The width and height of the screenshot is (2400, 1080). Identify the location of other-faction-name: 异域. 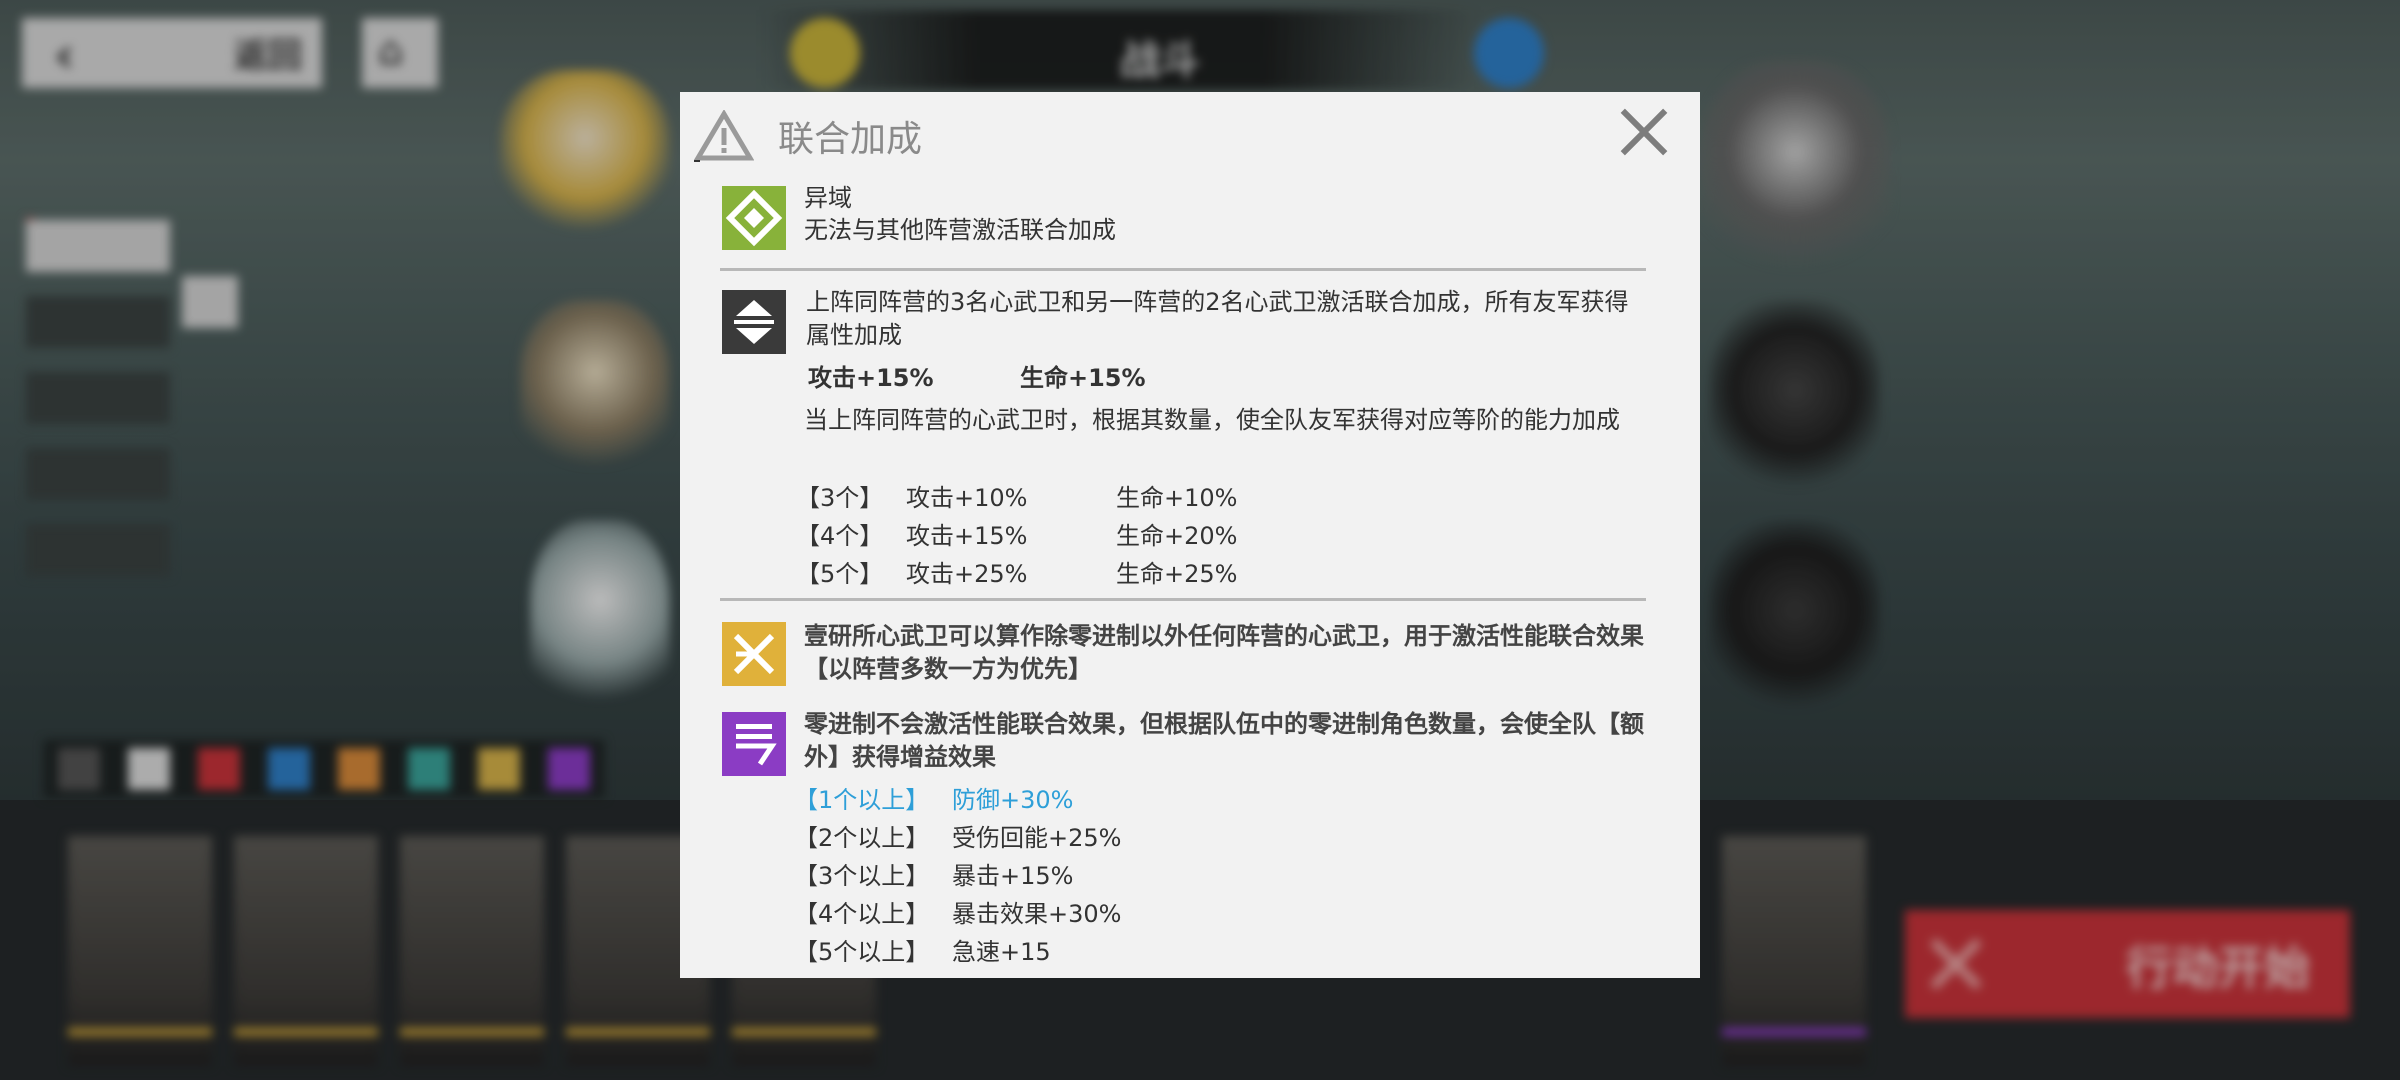
(828, 198).